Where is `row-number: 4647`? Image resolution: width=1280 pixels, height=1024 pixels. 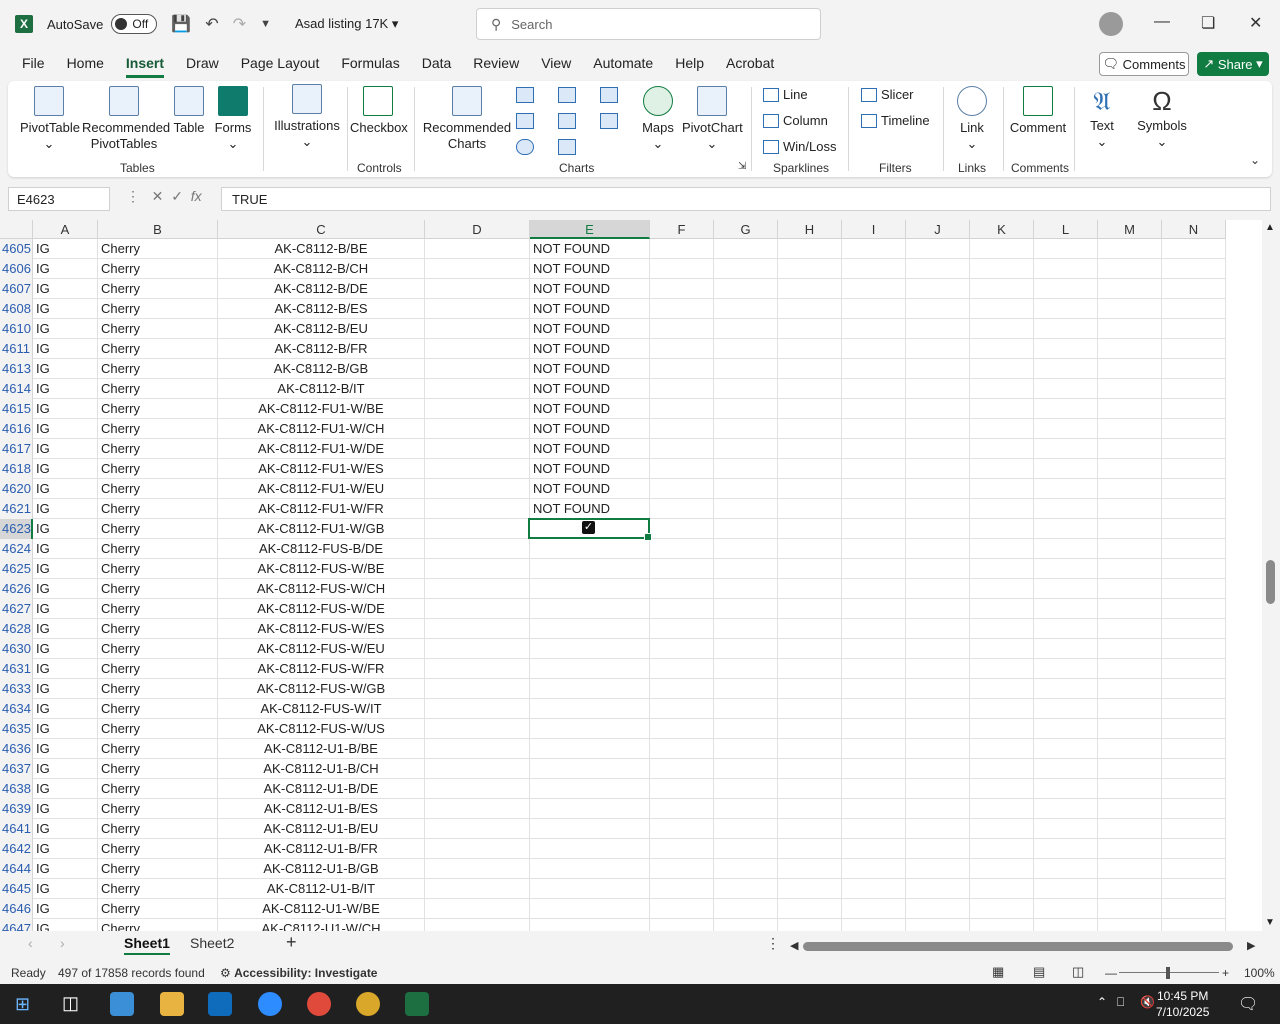
row-number: 4647 is located at coordinates (16, 925).